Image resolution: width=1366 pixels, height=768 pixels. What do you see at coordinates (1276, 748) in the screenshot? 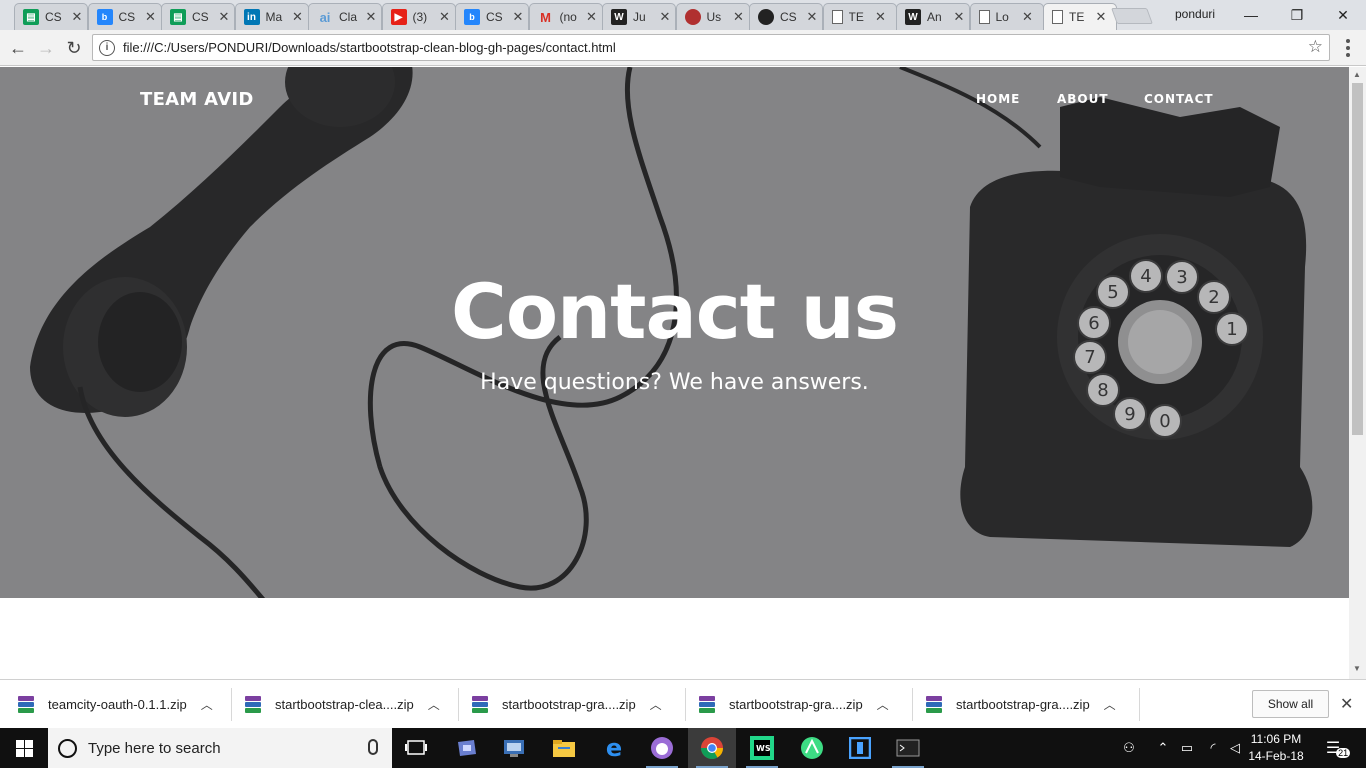
I see `taskbar-clock: 11:06 PM 14-Feb-18` at bounding box center [1276, 748].